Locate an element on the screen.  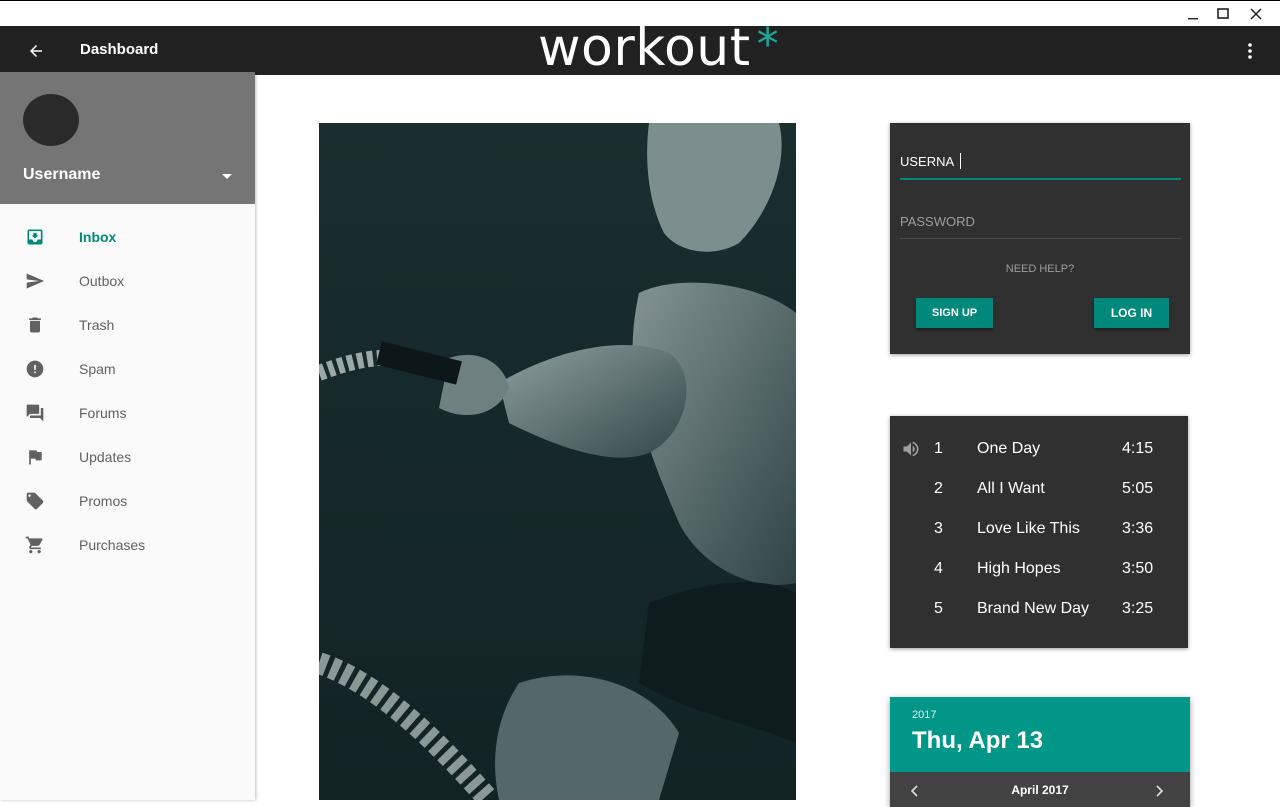
text-cursor is located at coordinates (961, 161).